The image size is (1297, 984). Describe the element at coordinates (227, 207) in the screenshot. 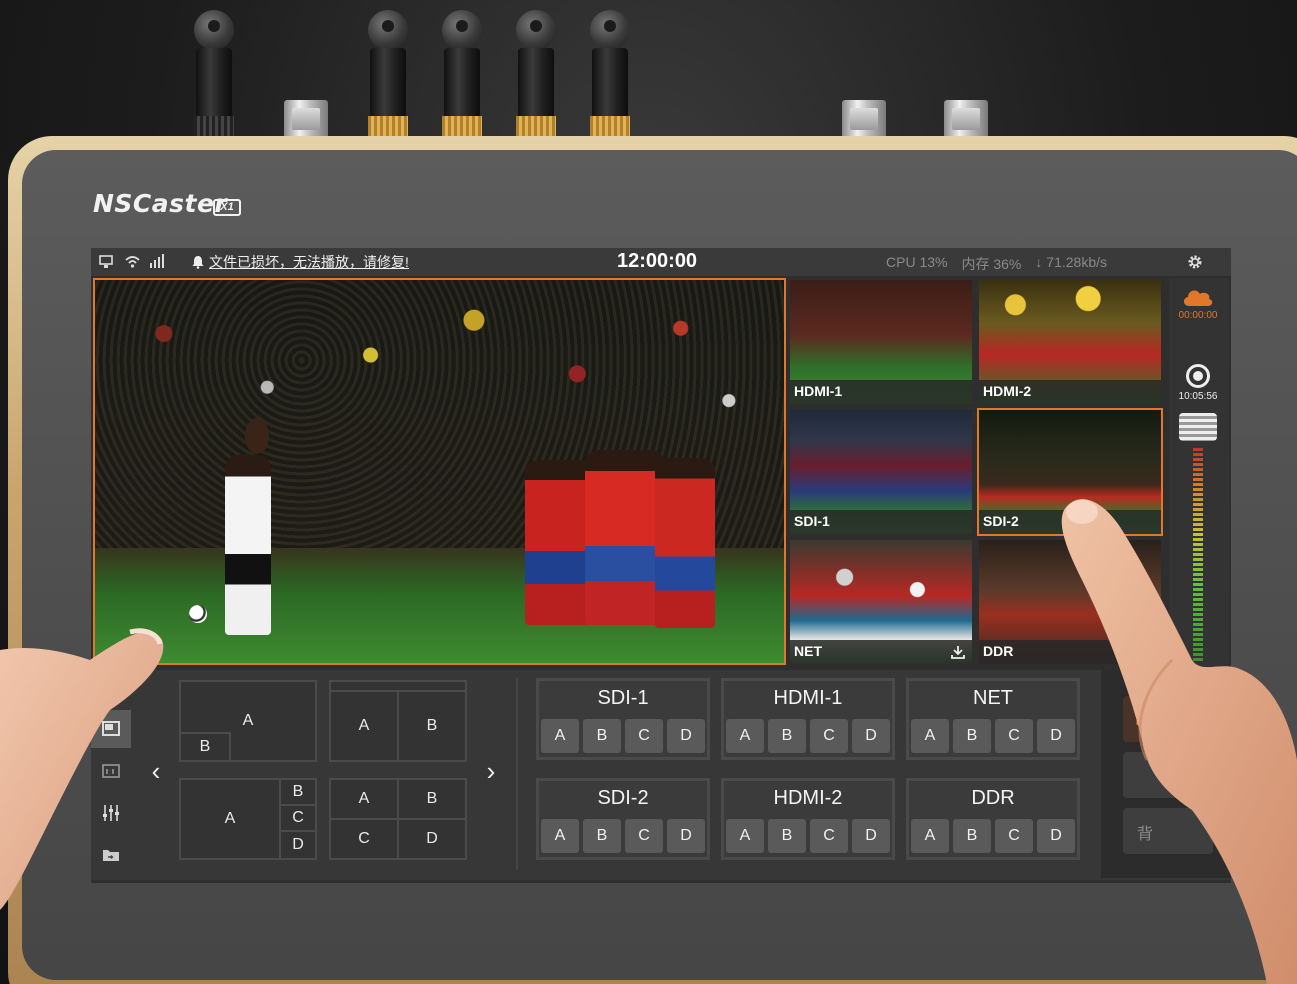

I see `model-badge: X1` at that location.